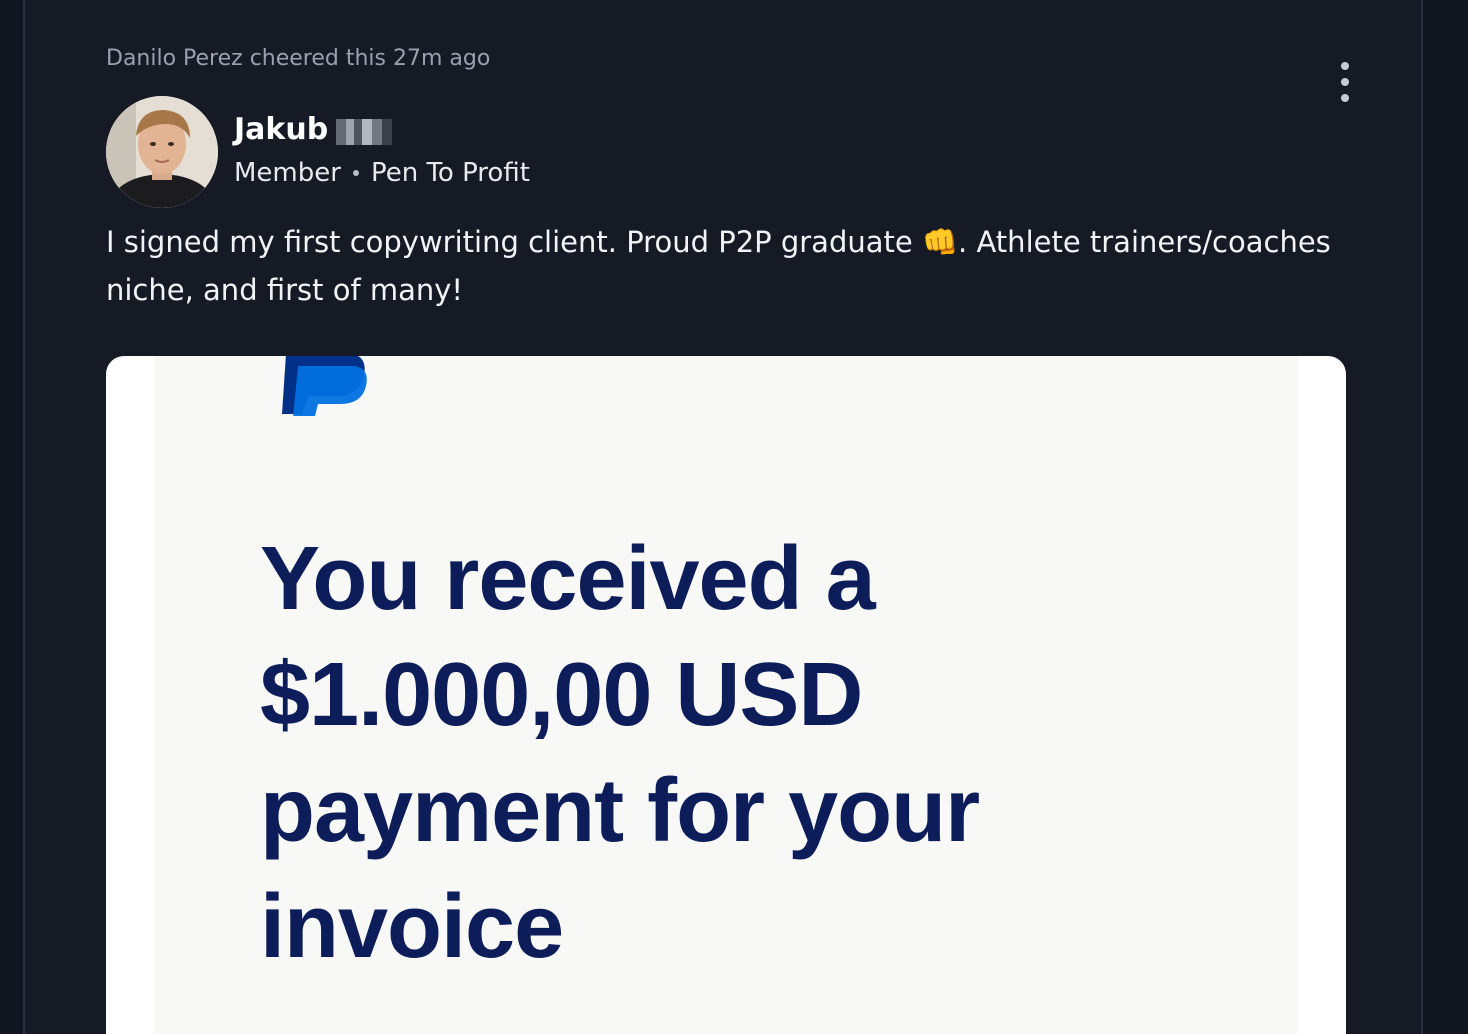 This screenshot has height=1034, width=1468. I want to click on more-options-icon, so click(1345, 82).